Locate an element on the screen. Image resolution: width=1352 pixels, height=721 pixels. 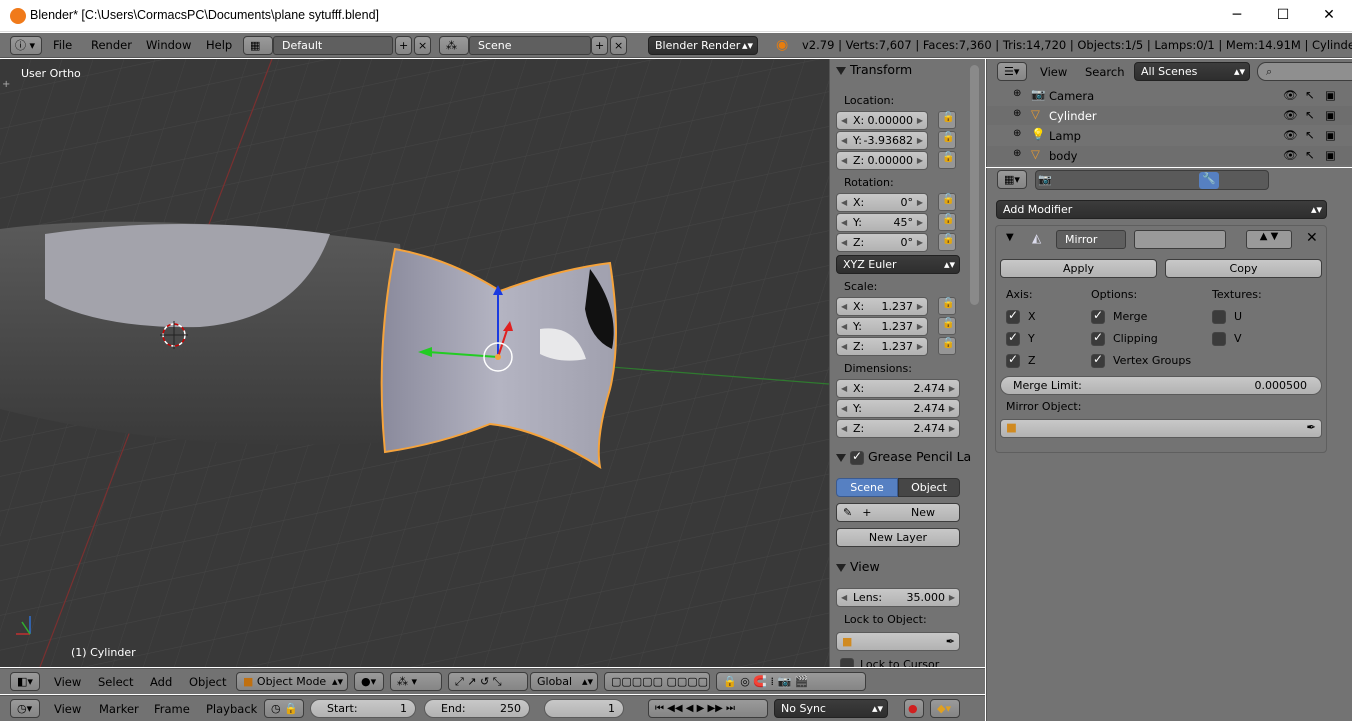
grease-pencil-scene-tab: Scene is located at coordinates (867, 487).